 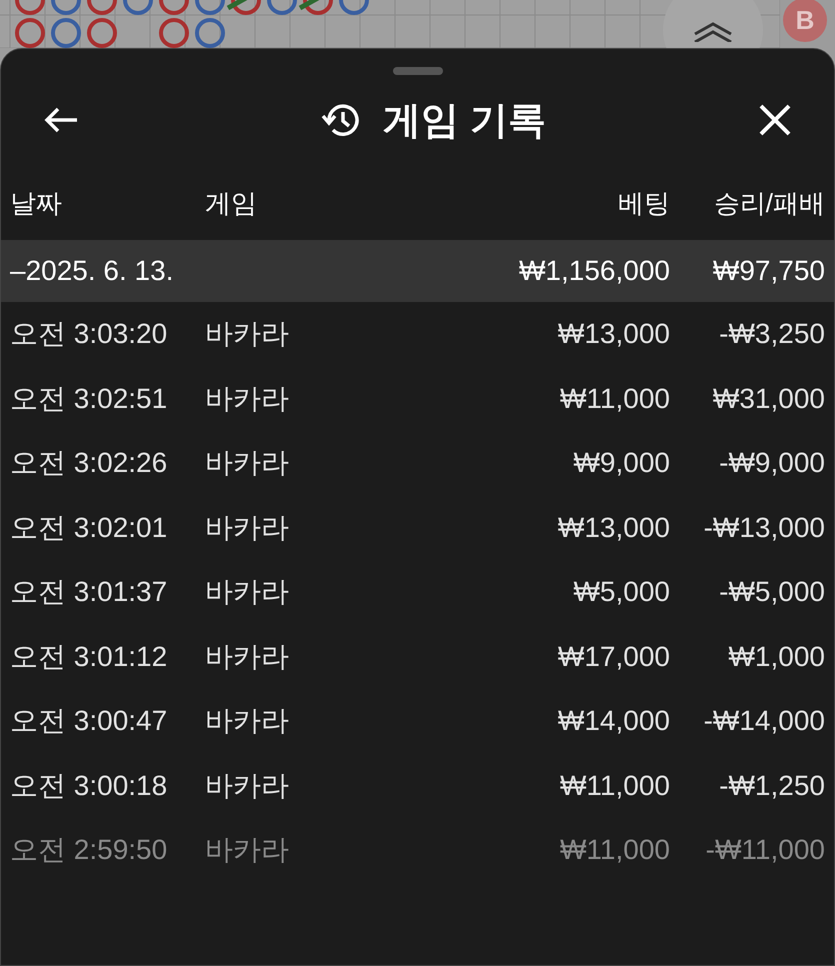 I want to click on time-cell-text: 오전 3:00:18, so click(x=89, y=785).